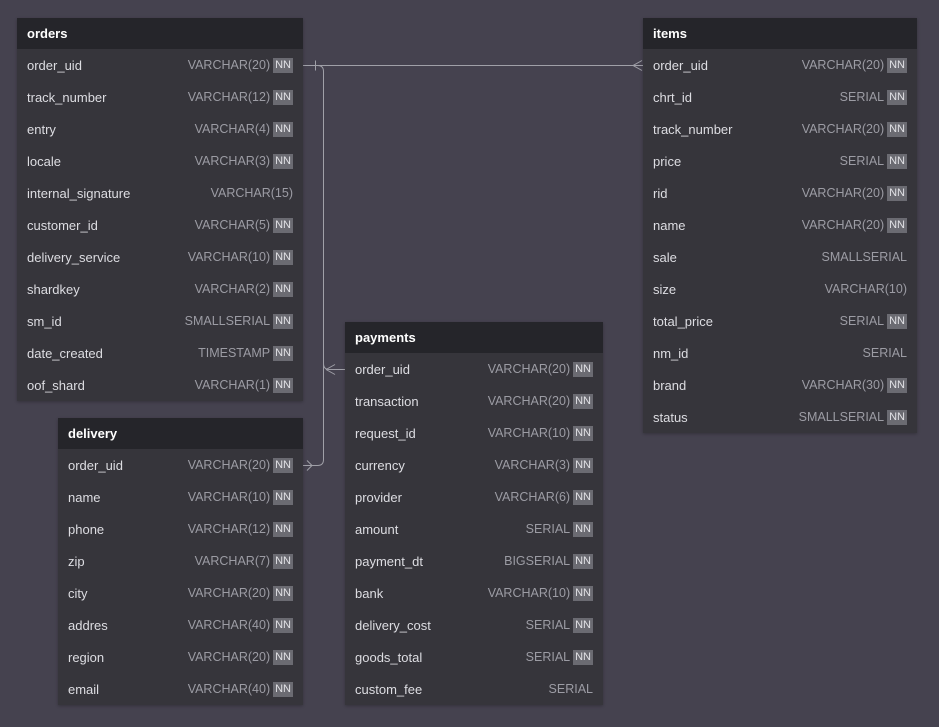 Image resolution: width=939 pixels, height=727 pixels. What do you see at coordinates (780, 321) in the screenshot?
I see `field-row-total-price: total_price SERIAL NN` at bounding box center [780, 321].